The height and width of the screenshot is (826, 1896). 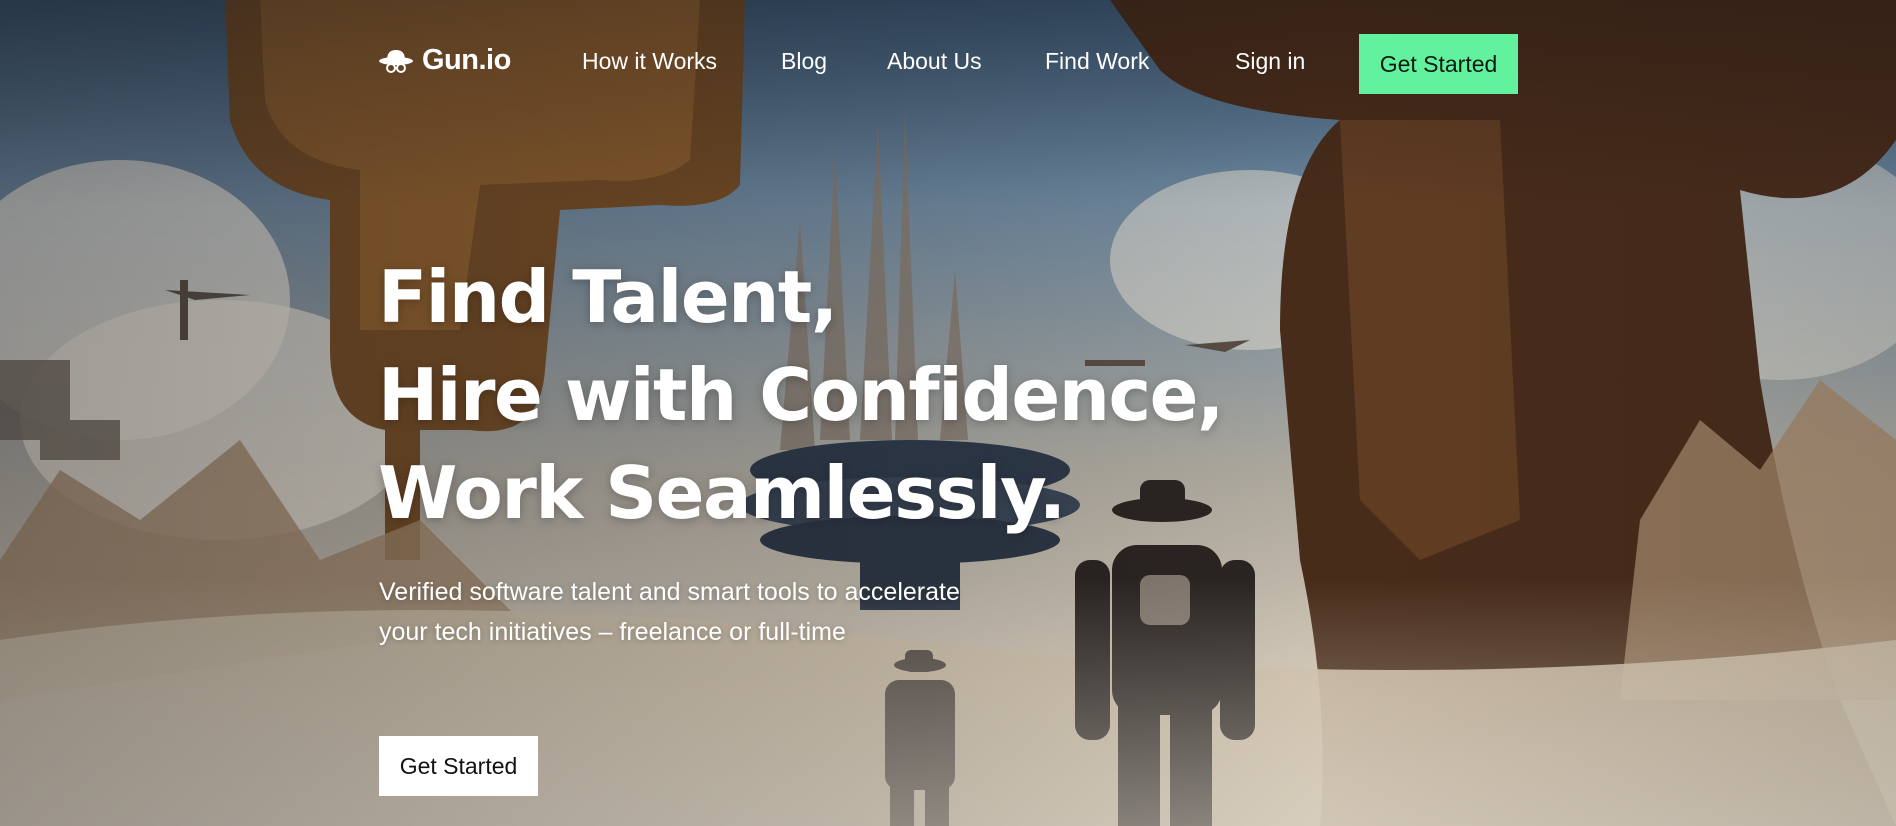 I want to click on hero-get-started-button: Get Started, so click(x=458, y=766).